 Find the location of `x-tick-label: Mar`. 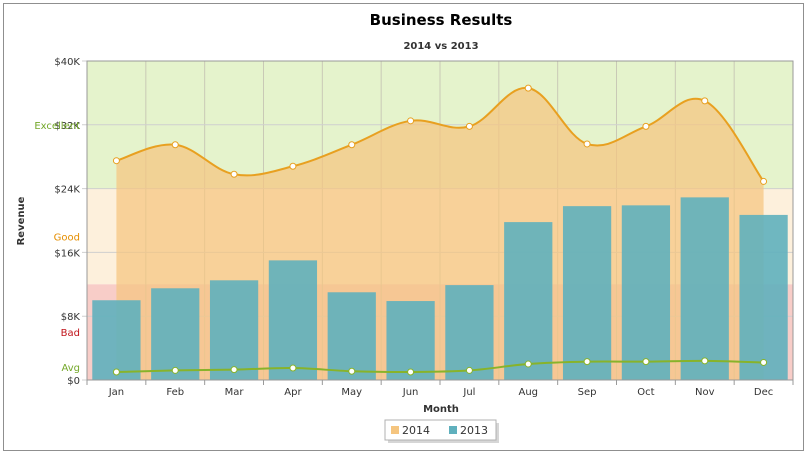

x-tick-label: Mar is located at coordinates (235, 392).